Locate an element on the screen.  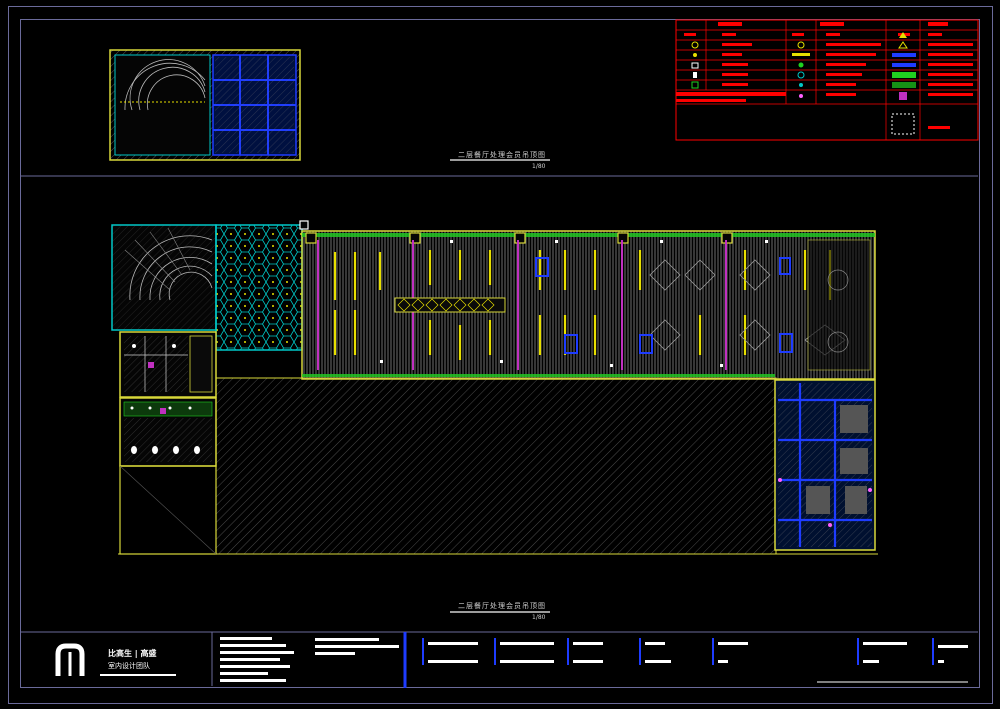
upper-plan-title: 二层餐厅处理会员吊顶图 is located at coordinates (502, 155).